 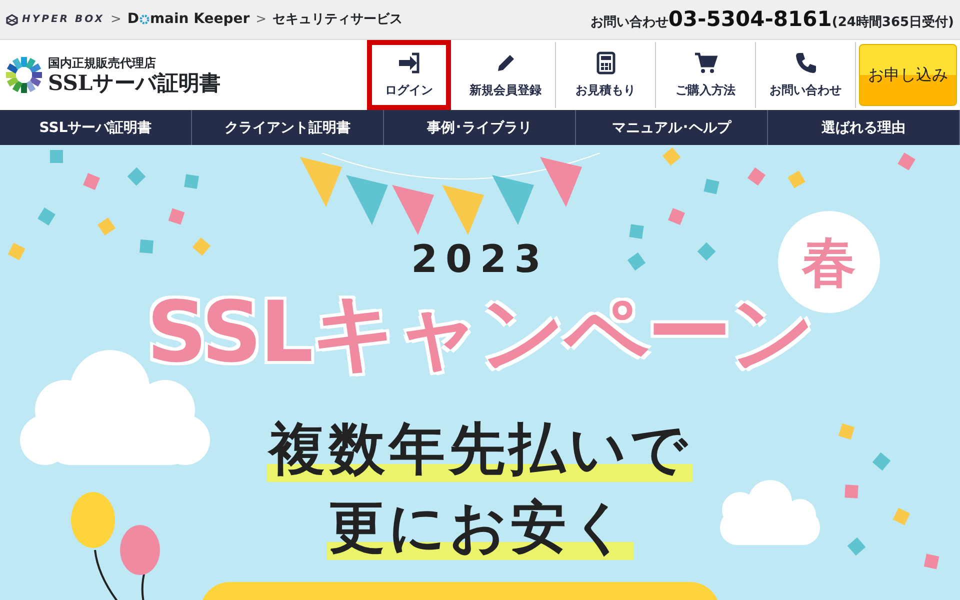 What do you see at coordinates (908, 75) in the screenshot?
I see `apply-button: お申し込み` at bounding box center [908, 75].